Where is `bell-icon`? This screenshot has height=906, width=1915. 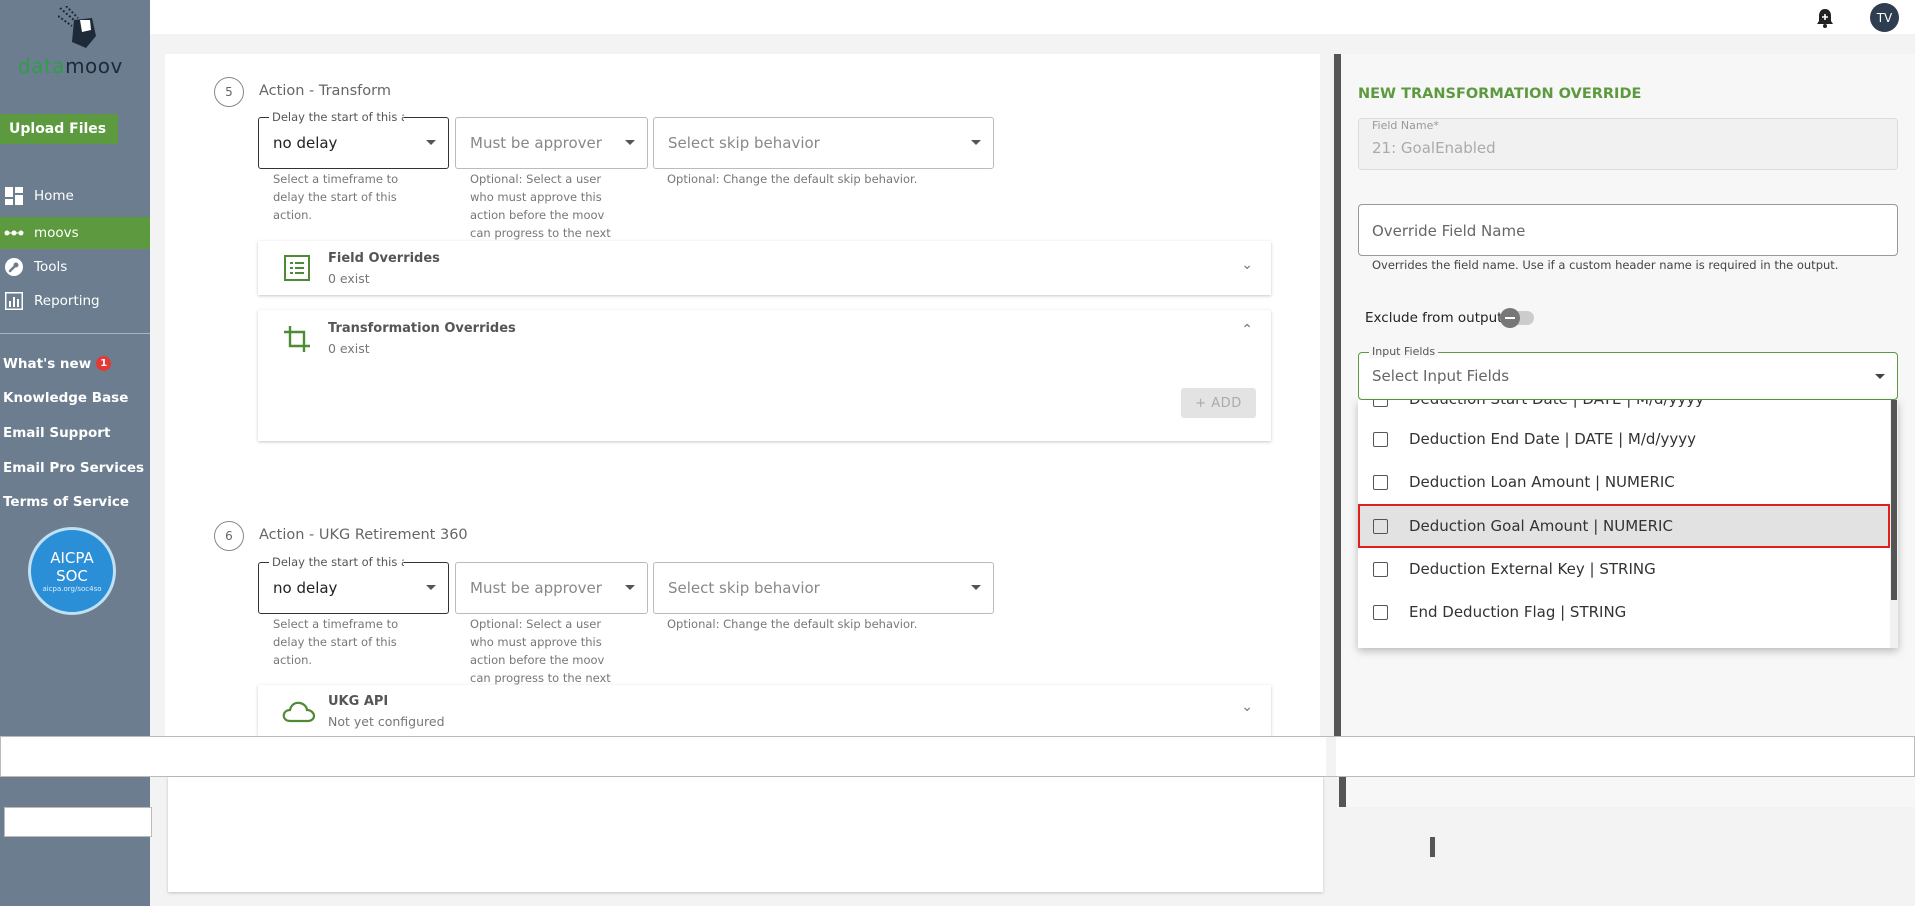 bell-icon is located at coordinates (1825, 18).